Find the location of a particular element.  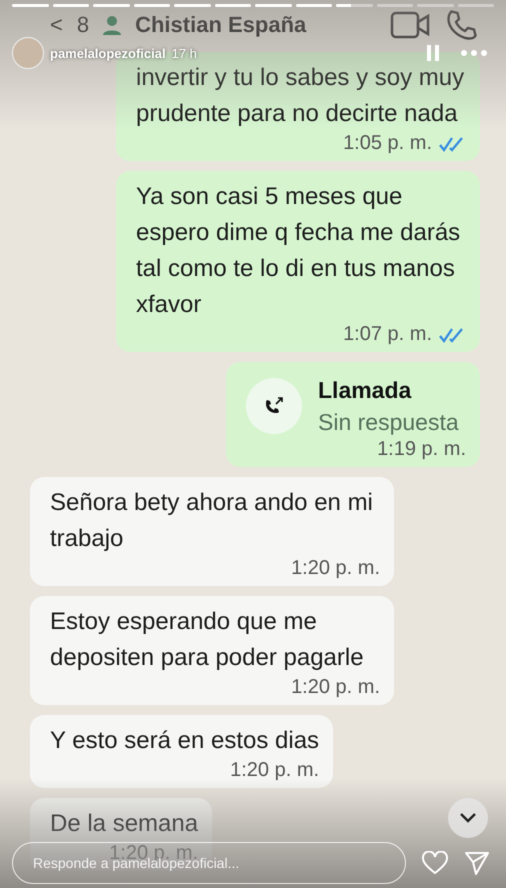

message-text: Y esto será en estos dias is located at coordinates (185, 741).